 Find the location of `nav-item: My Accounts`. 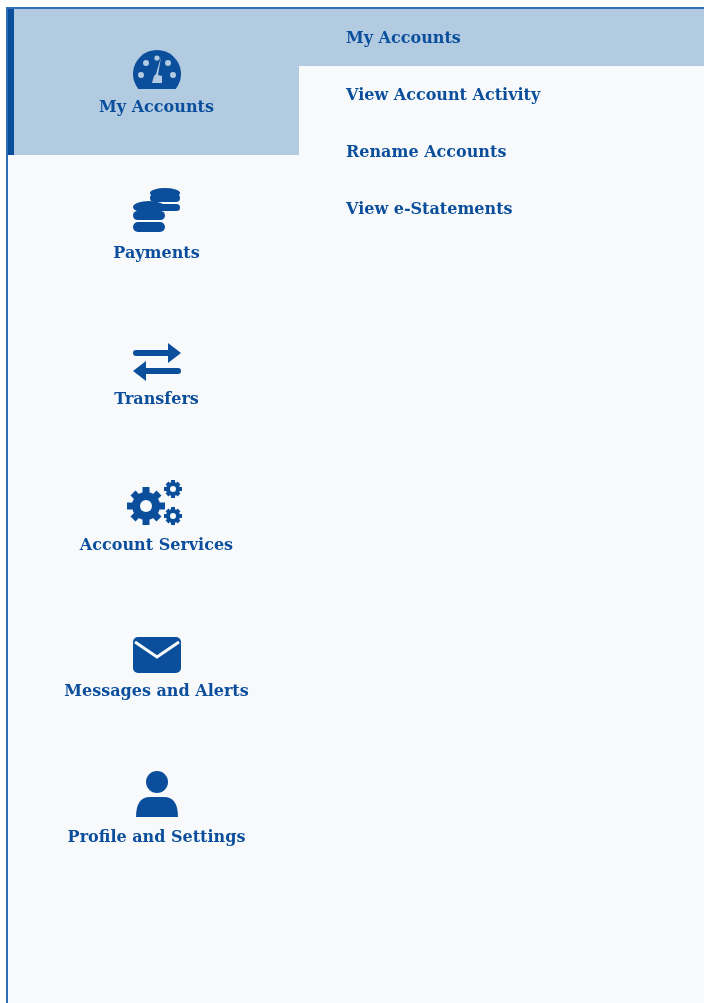

nav-item: My Accounts is located at coordinates (153, 82).